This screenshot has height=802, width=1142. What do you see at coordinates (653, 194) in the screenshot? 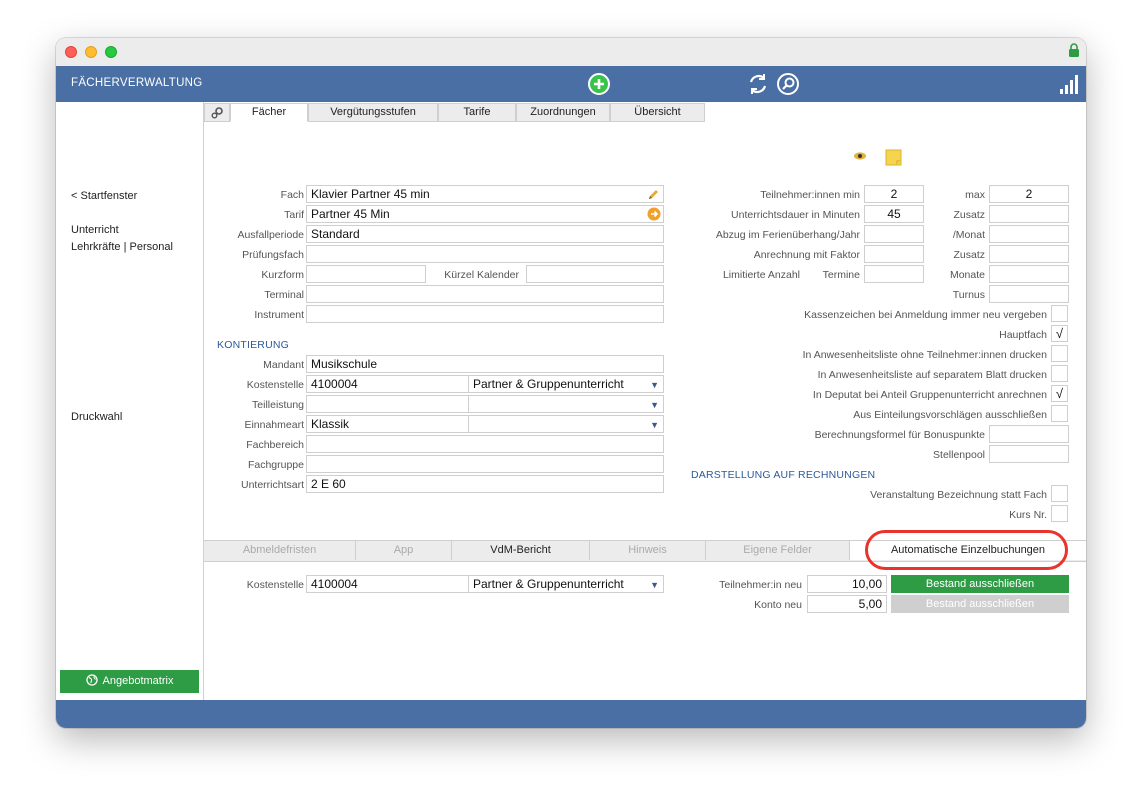
I see `pencil-icon` at bounding box center [653, 194].